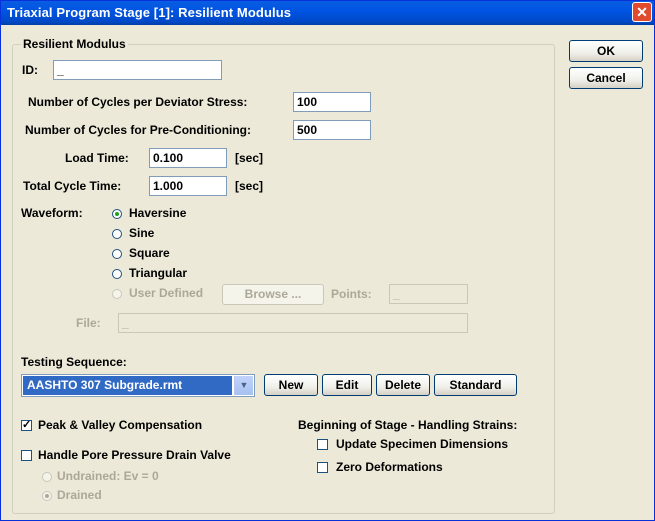 This screenshot has height=521, width=655. I want to click on waveform-user-defined-radio, so click(117, 294).